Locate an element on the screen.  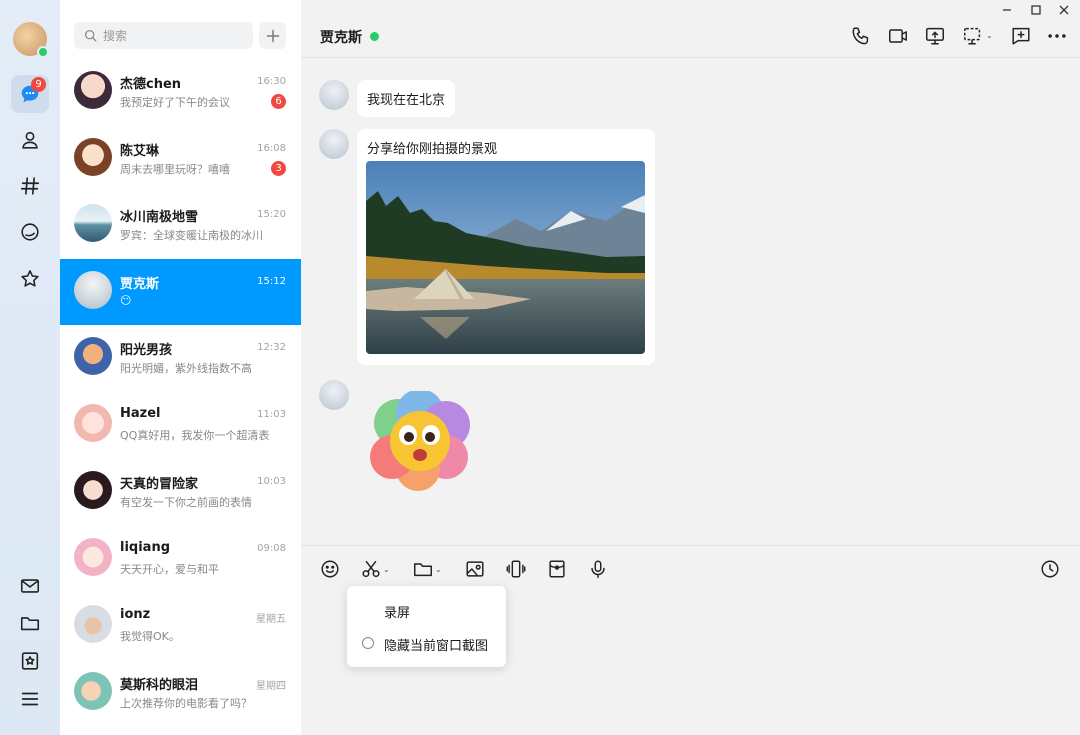
conversation-preview: 有空发一下你之前画的表情 is located at coordinates (186, 502).